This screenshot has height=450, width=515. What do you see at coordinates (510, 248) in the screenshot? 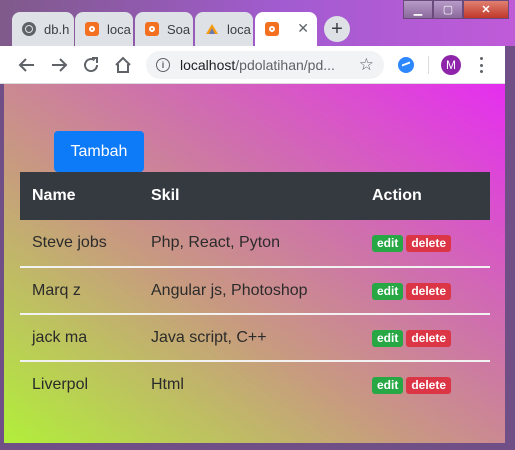
I see `window-frame-right` at bounding box center [510, 248].